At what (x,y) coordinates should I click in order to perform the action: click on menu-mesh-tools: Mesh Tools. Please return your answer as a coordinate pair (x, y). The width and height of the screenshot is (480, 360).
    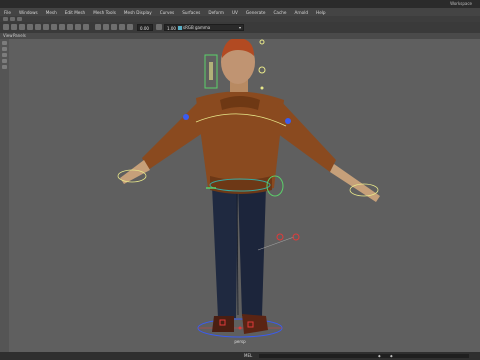
    Looking at the image, I should click on (104, 12).